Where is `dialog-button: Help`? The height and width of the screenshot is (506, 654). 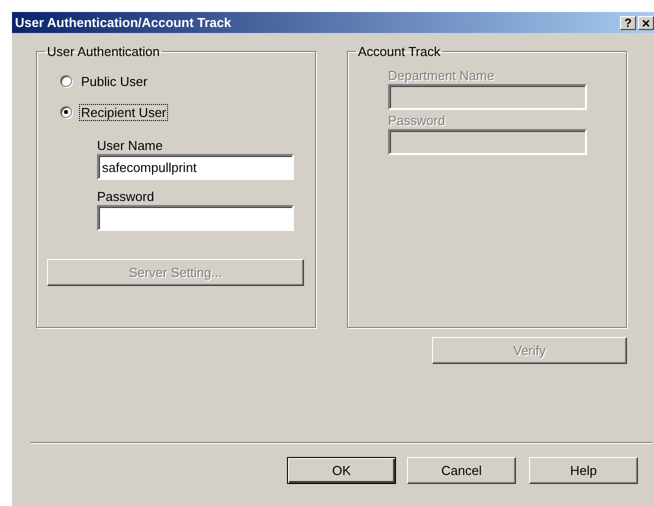
dialog-button: Help is located at coordinates (583, 470).